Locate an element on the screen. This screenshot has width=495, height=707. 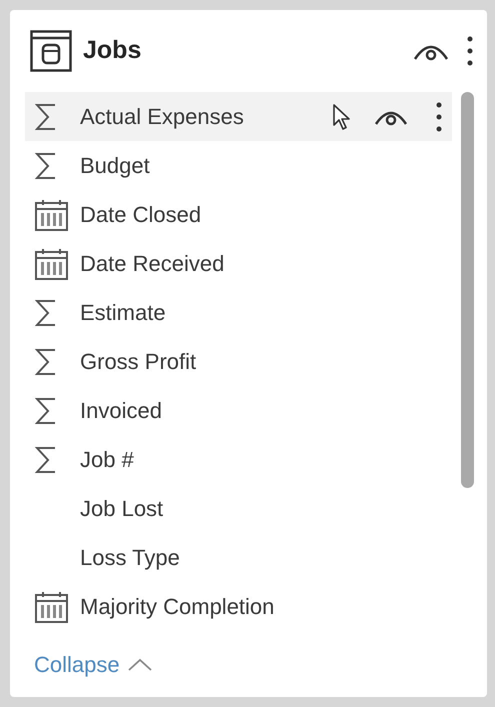
table-title: Jobs is located at coordinates (112, 50).